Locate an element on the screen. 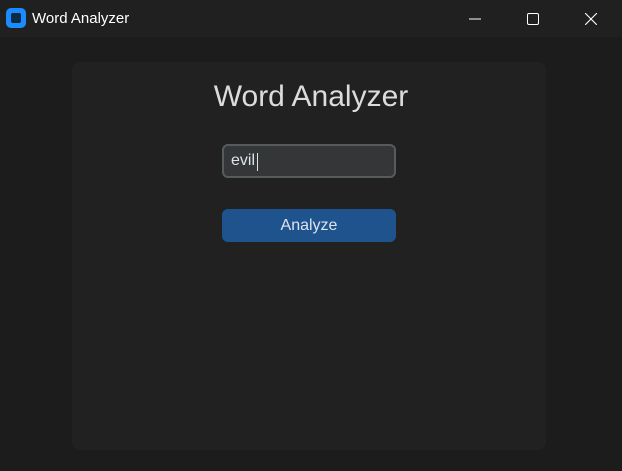 The height and width of the screenshot is (471, 622). page-title: Word Analyzer is located at coordinates (311, 96).